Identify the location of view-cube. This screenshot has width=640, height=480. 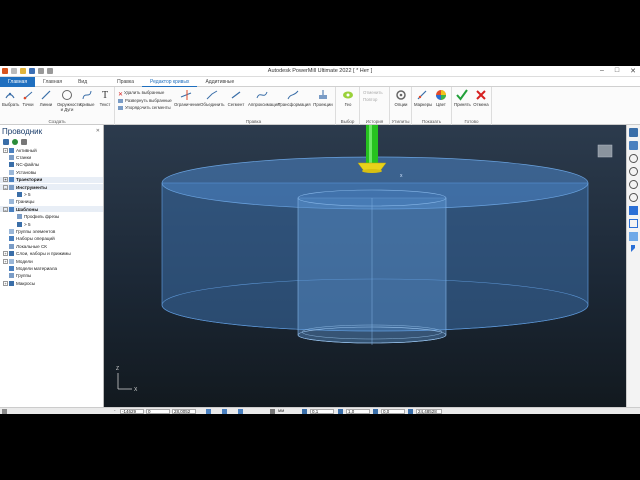
(605, 151).